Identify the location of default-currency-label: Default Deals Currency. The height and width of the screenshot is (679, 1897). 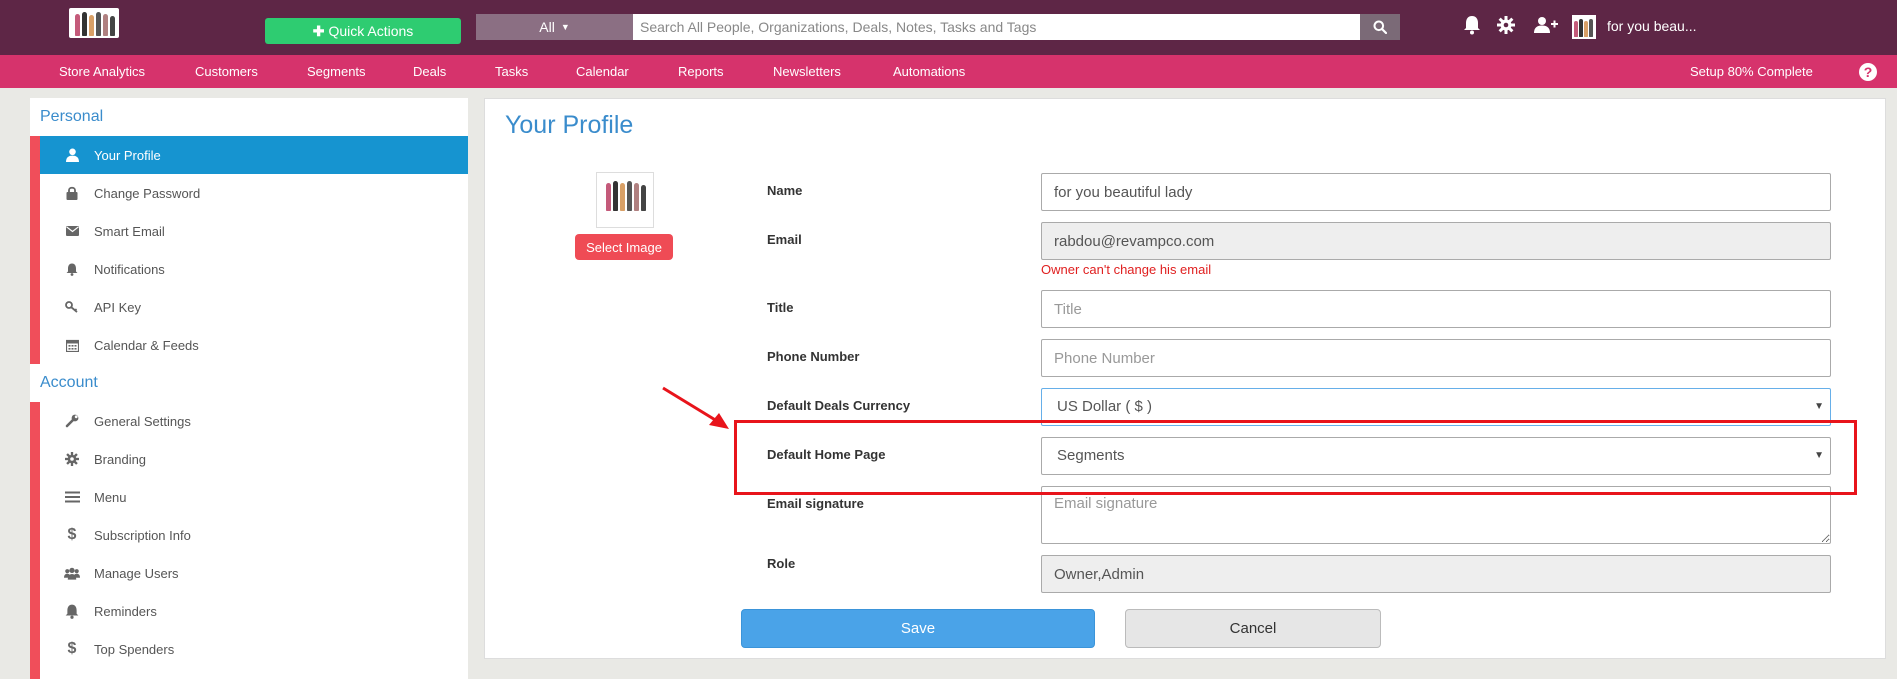
(839, 405).